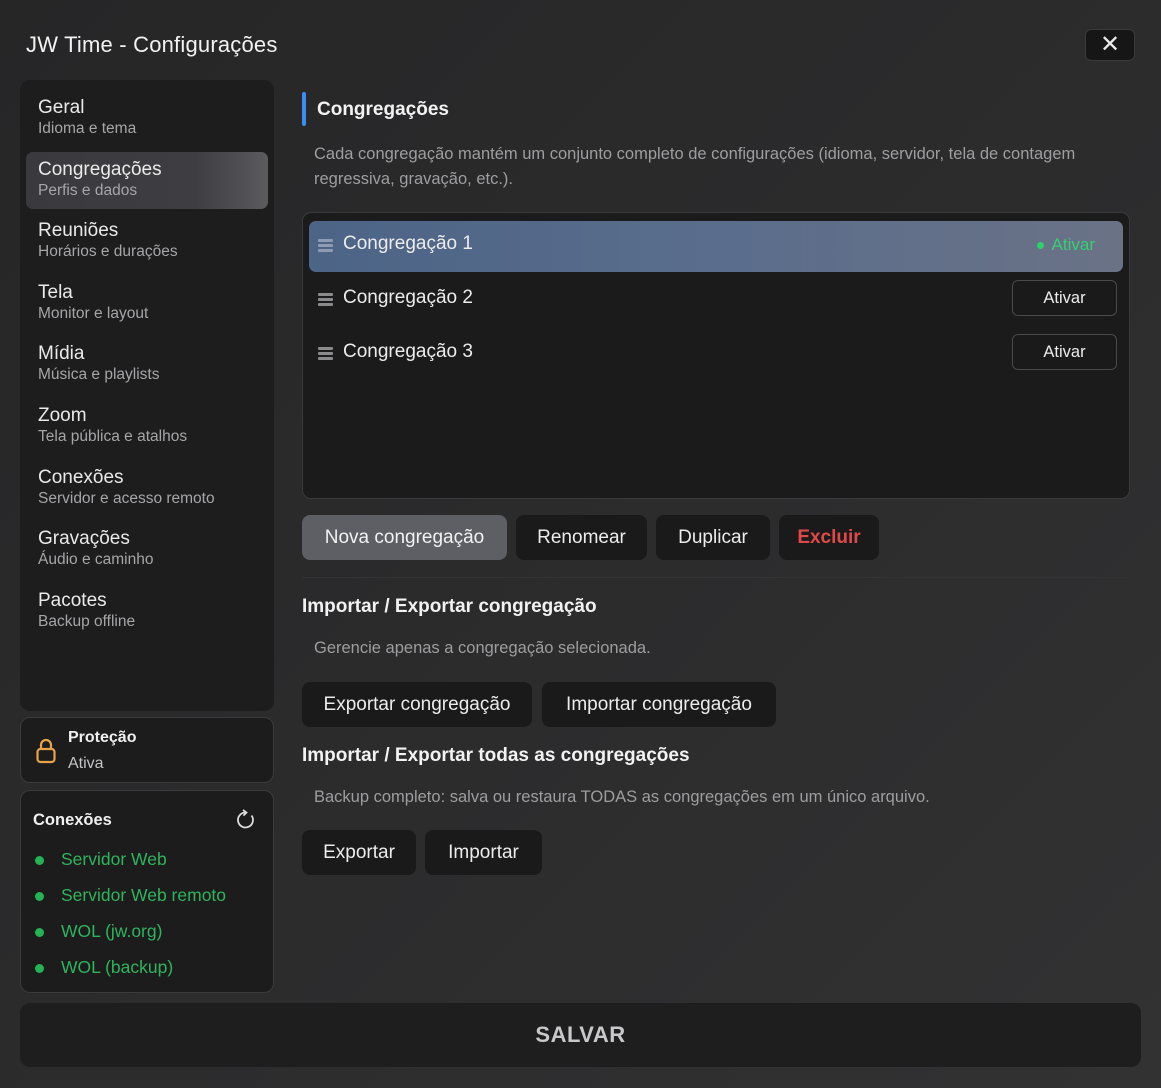 The image size is (1161, 1088). I want to click on window-title: JW Time - Configurações, so click(152, 44).